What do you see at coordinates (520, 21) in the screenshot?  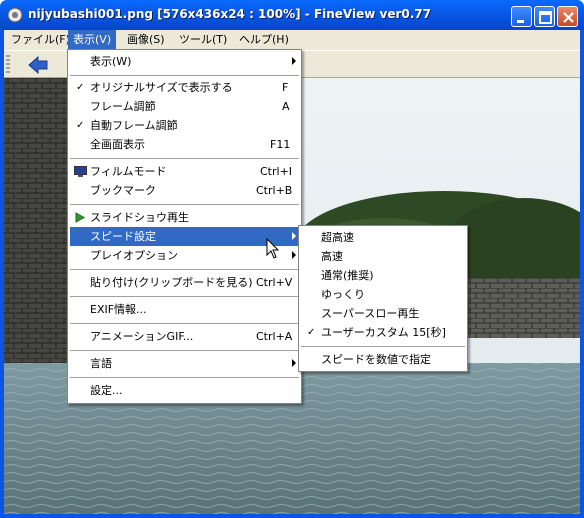 I see `minimize-icon` at bounding box center [520, 21].